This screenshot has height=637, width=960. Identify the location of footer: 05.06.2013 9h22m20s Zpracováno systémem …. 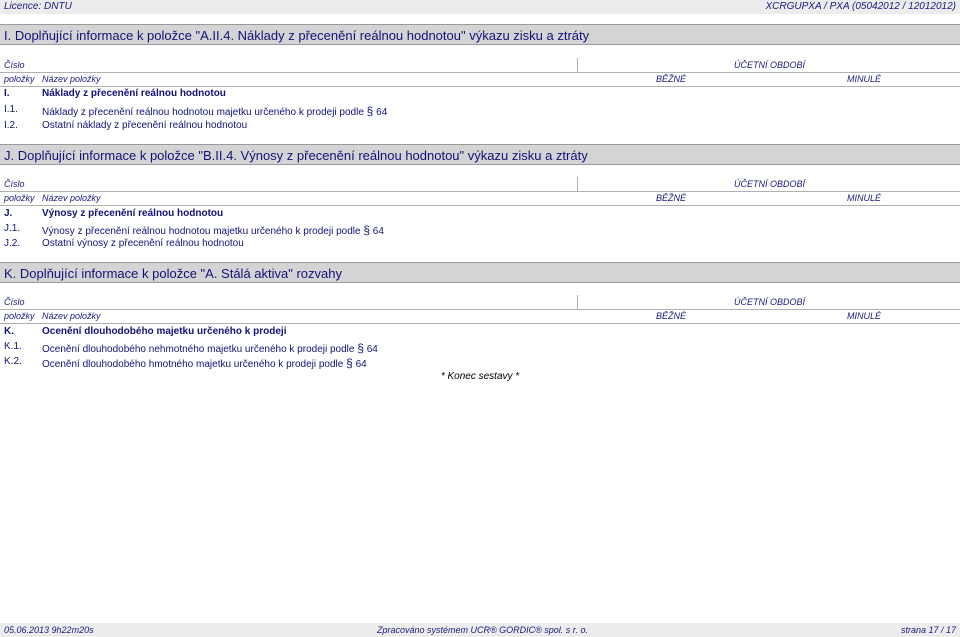
(480, 630).